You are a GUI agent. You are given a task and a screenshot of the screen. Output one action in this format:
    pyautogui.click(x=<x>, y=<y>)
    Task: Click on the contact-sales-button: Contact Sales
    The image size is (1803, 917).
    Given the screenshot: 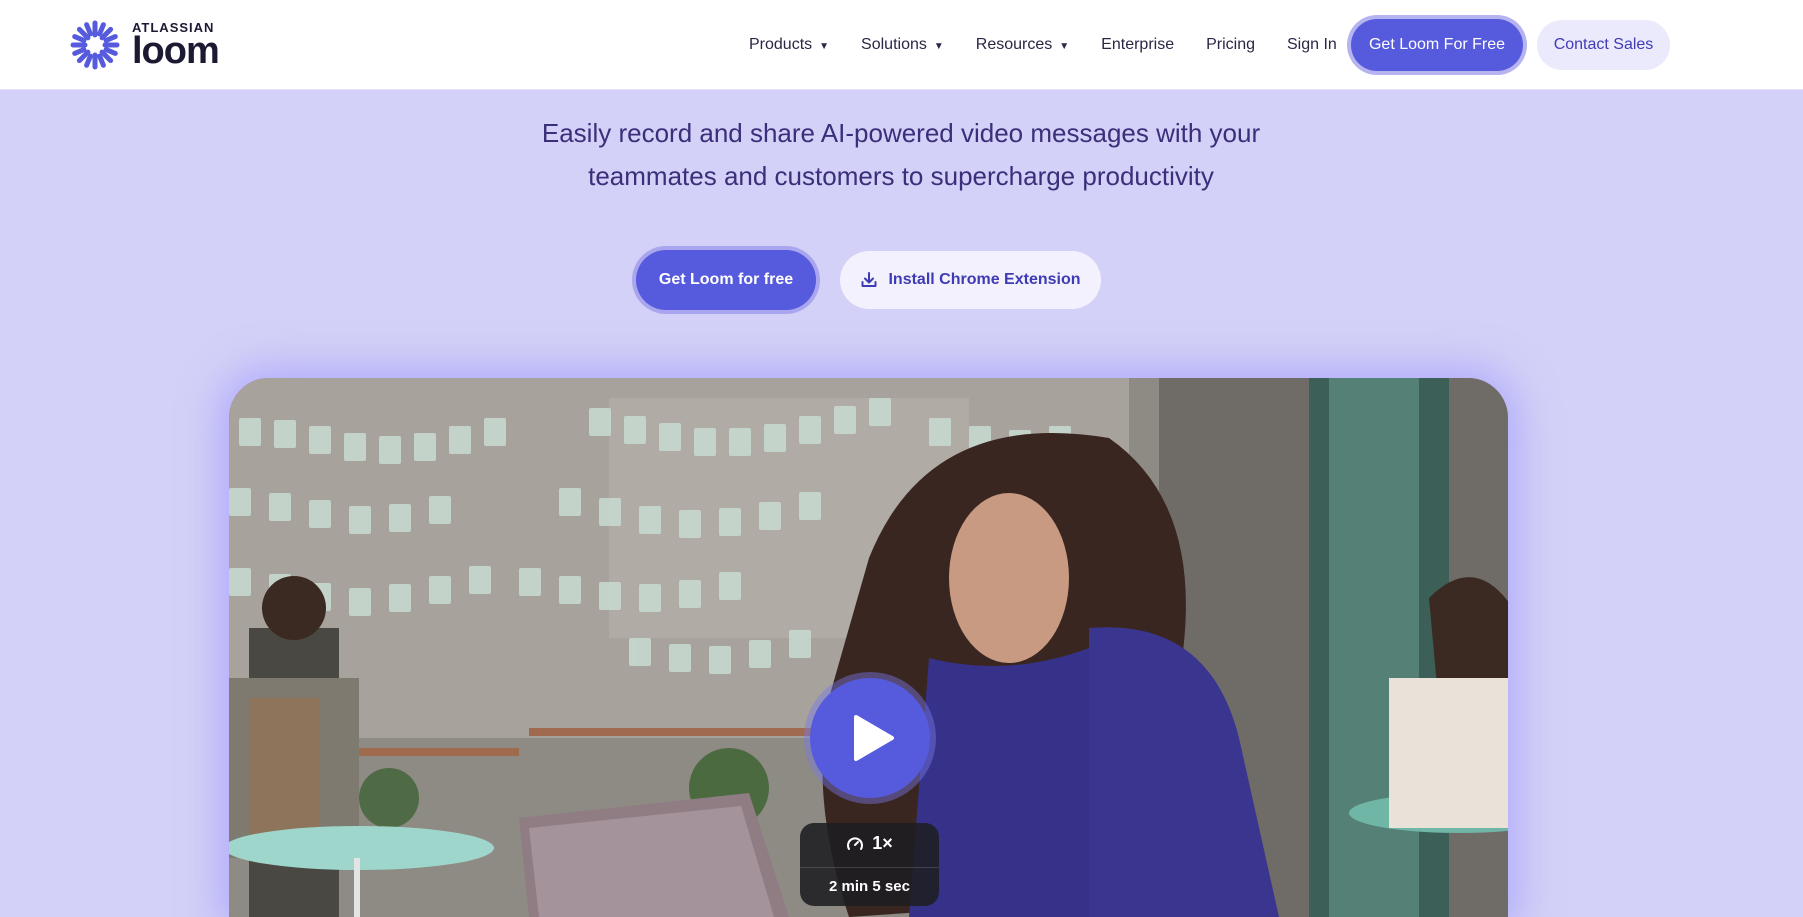 What is the action you would take?
    pyautogui.click(x=1603, y=45)
    